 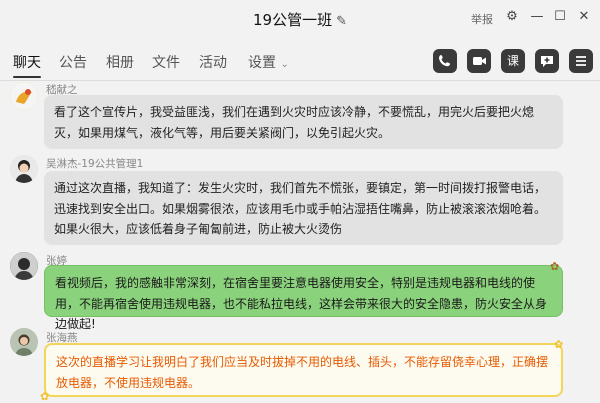 I want to click on tab-settings-label: 设置, so click(x=262, y=63).